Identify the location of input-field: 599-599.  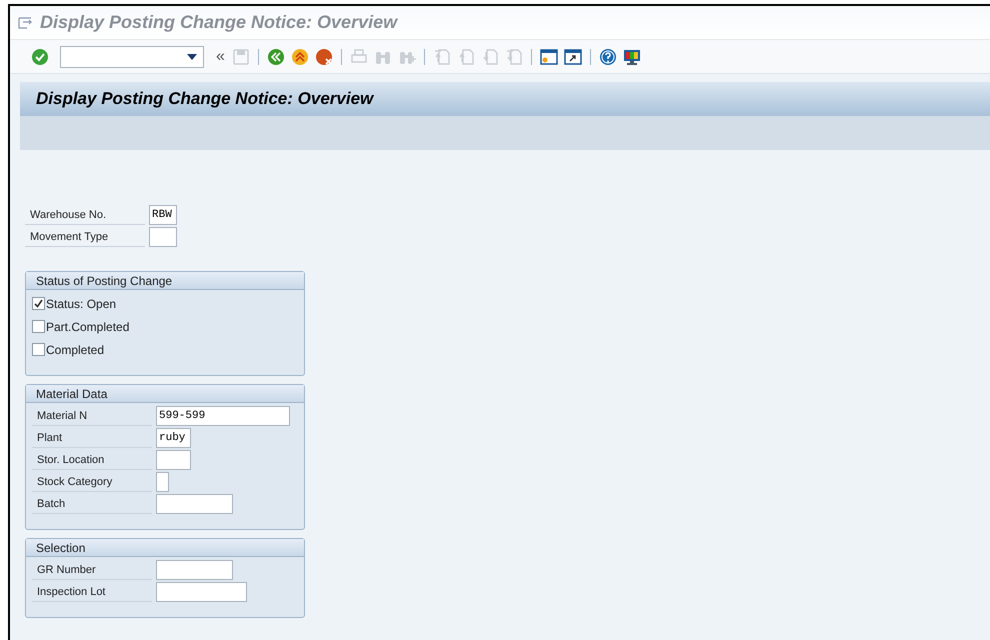
(223, 416).